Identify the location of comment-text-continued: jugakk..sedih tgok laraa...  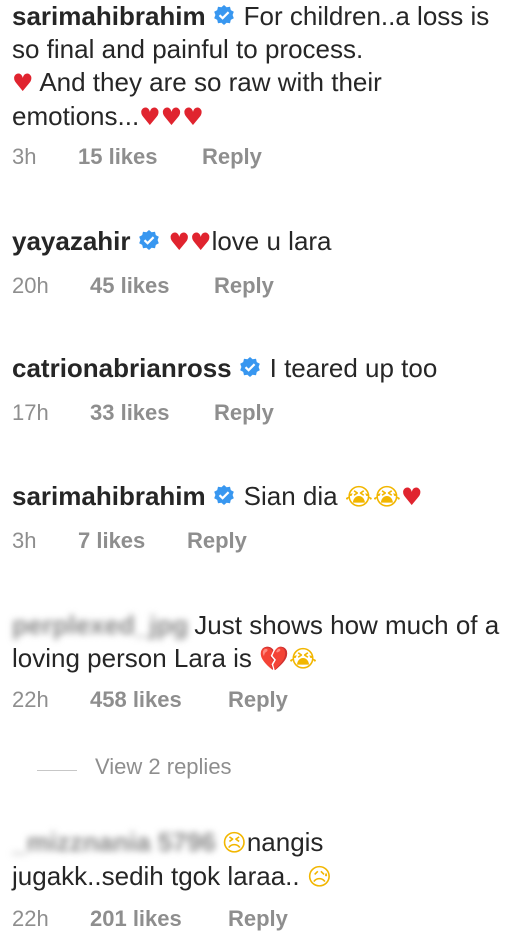
(156, 876).